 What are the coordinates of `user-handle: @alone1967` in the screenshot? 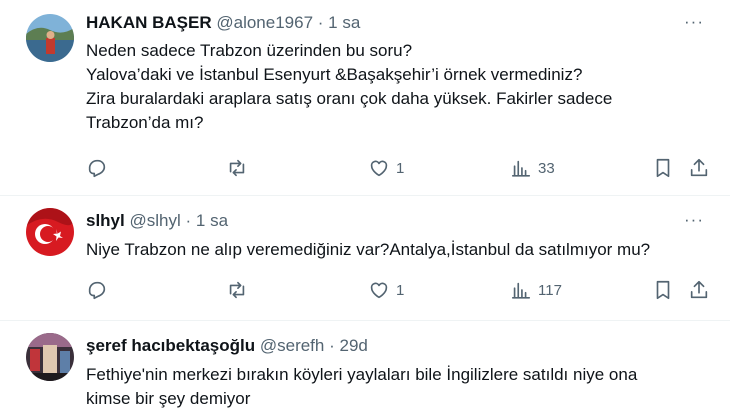 It's located at (264, 22).